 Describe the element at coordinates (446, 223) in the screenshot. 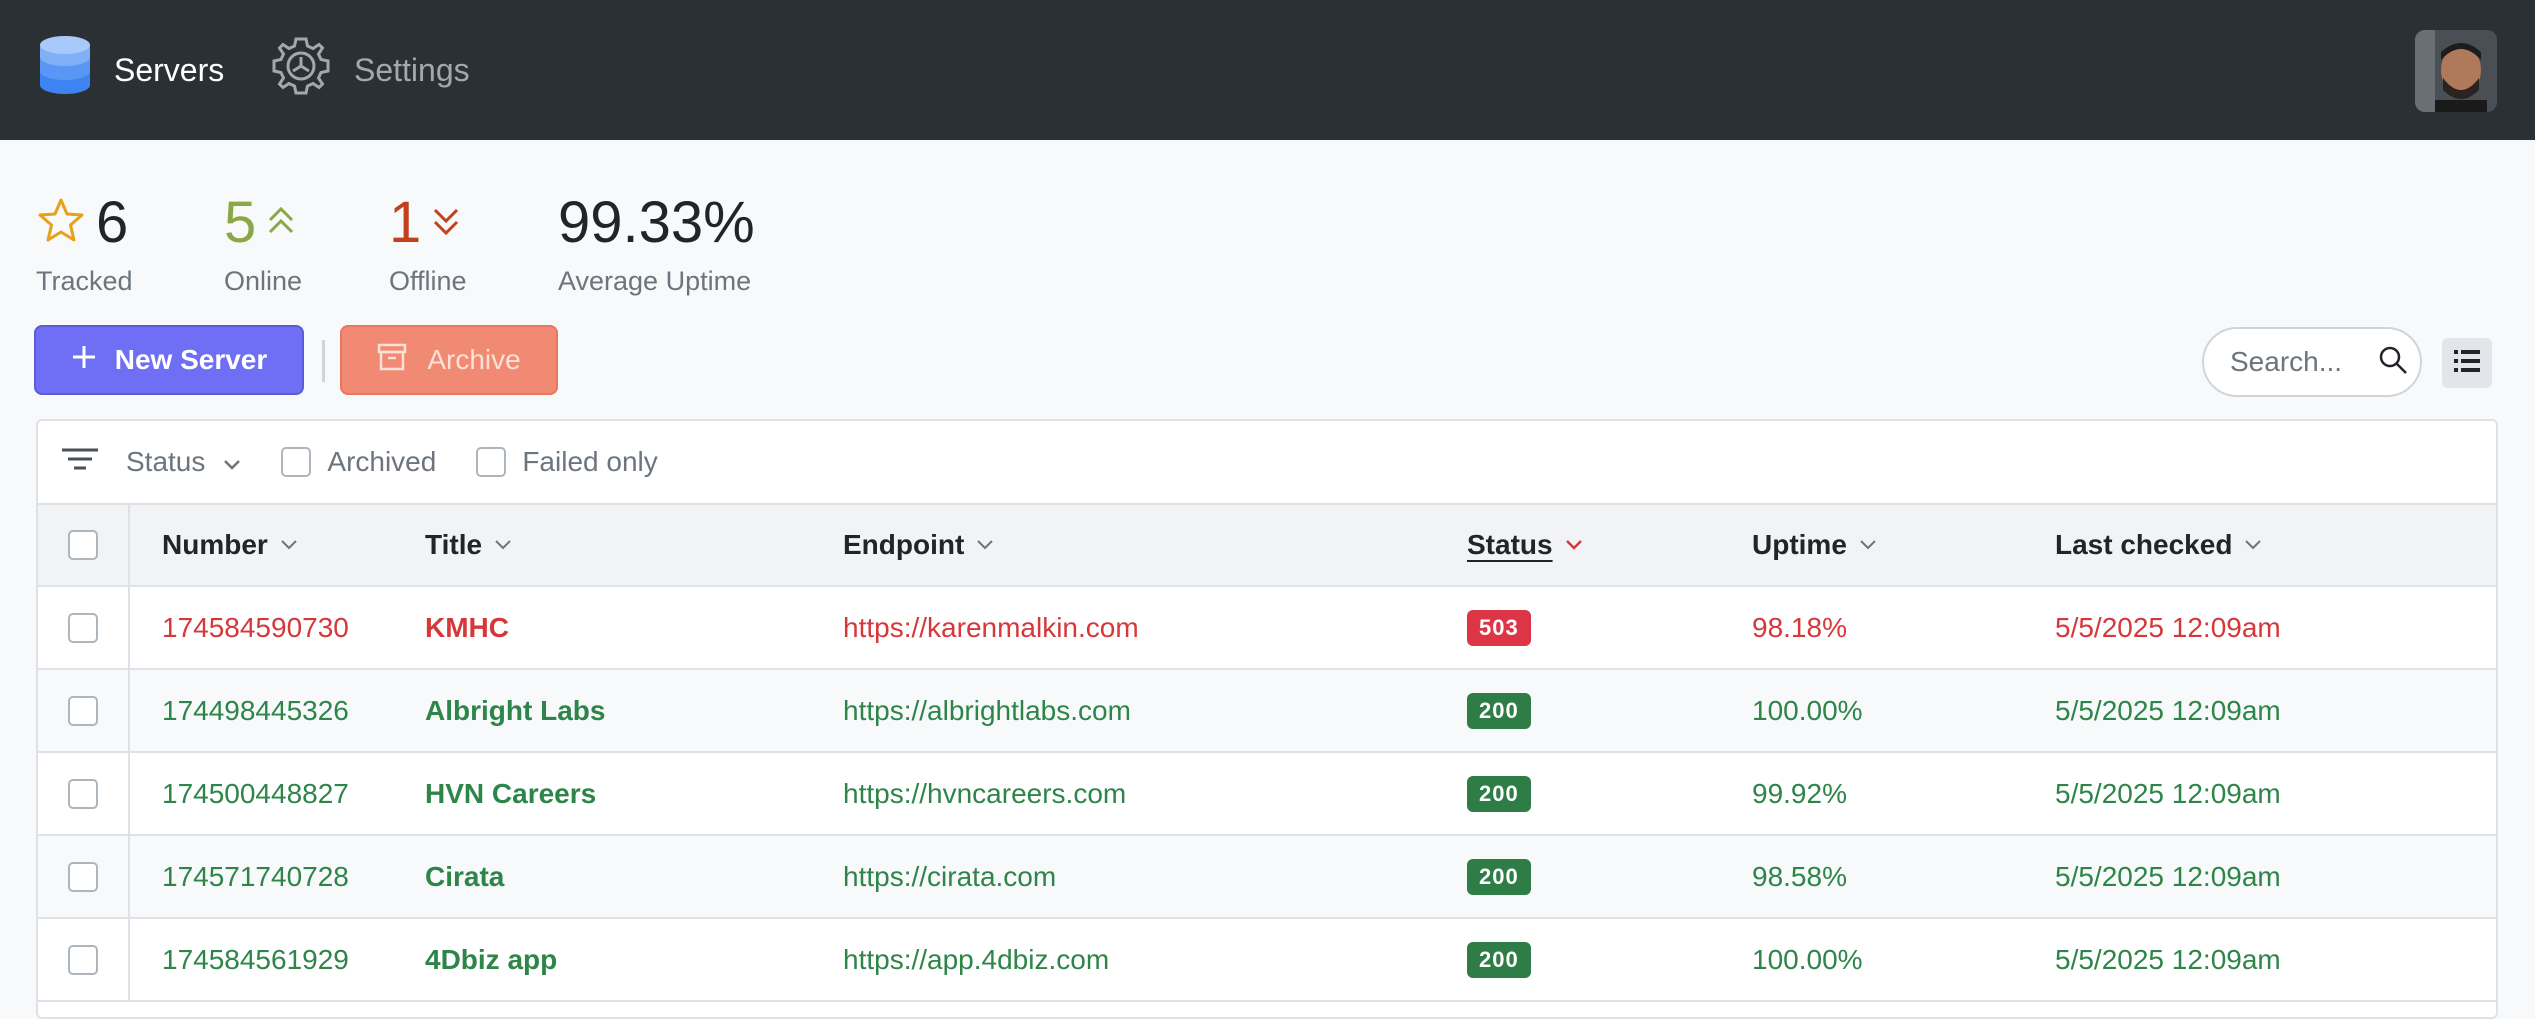

I see `chevron-double-down-icon` at that location.